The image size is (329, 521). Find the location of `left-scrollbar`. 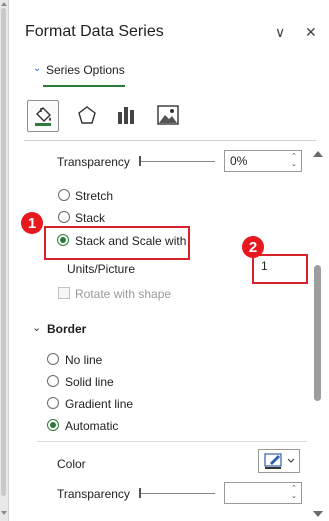

left-scrollbar is located at coordinates (4, 260).